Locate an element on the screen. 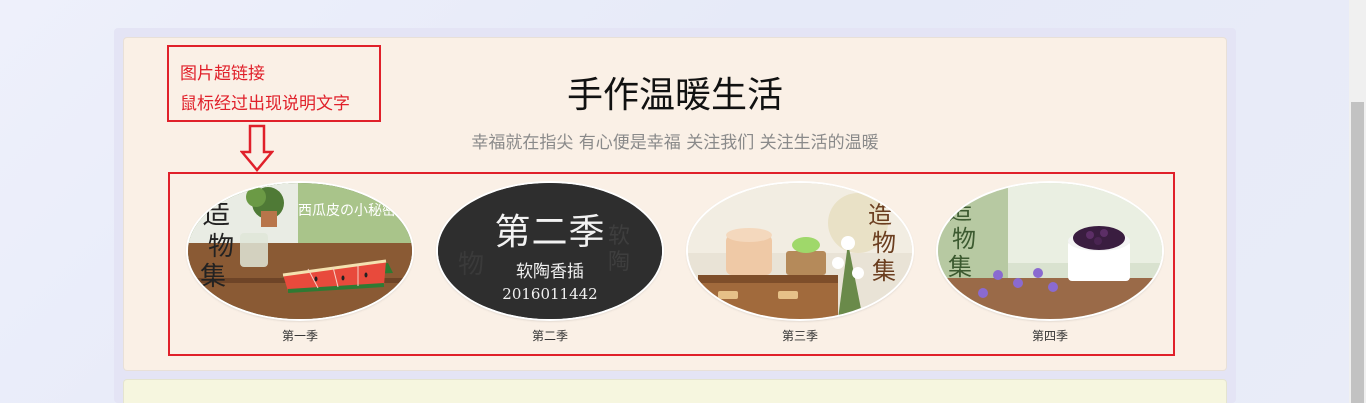 The image size is (1366, 403). image-title-text: 西瓜皮の小秘密 is located at coordinates (347, 210).